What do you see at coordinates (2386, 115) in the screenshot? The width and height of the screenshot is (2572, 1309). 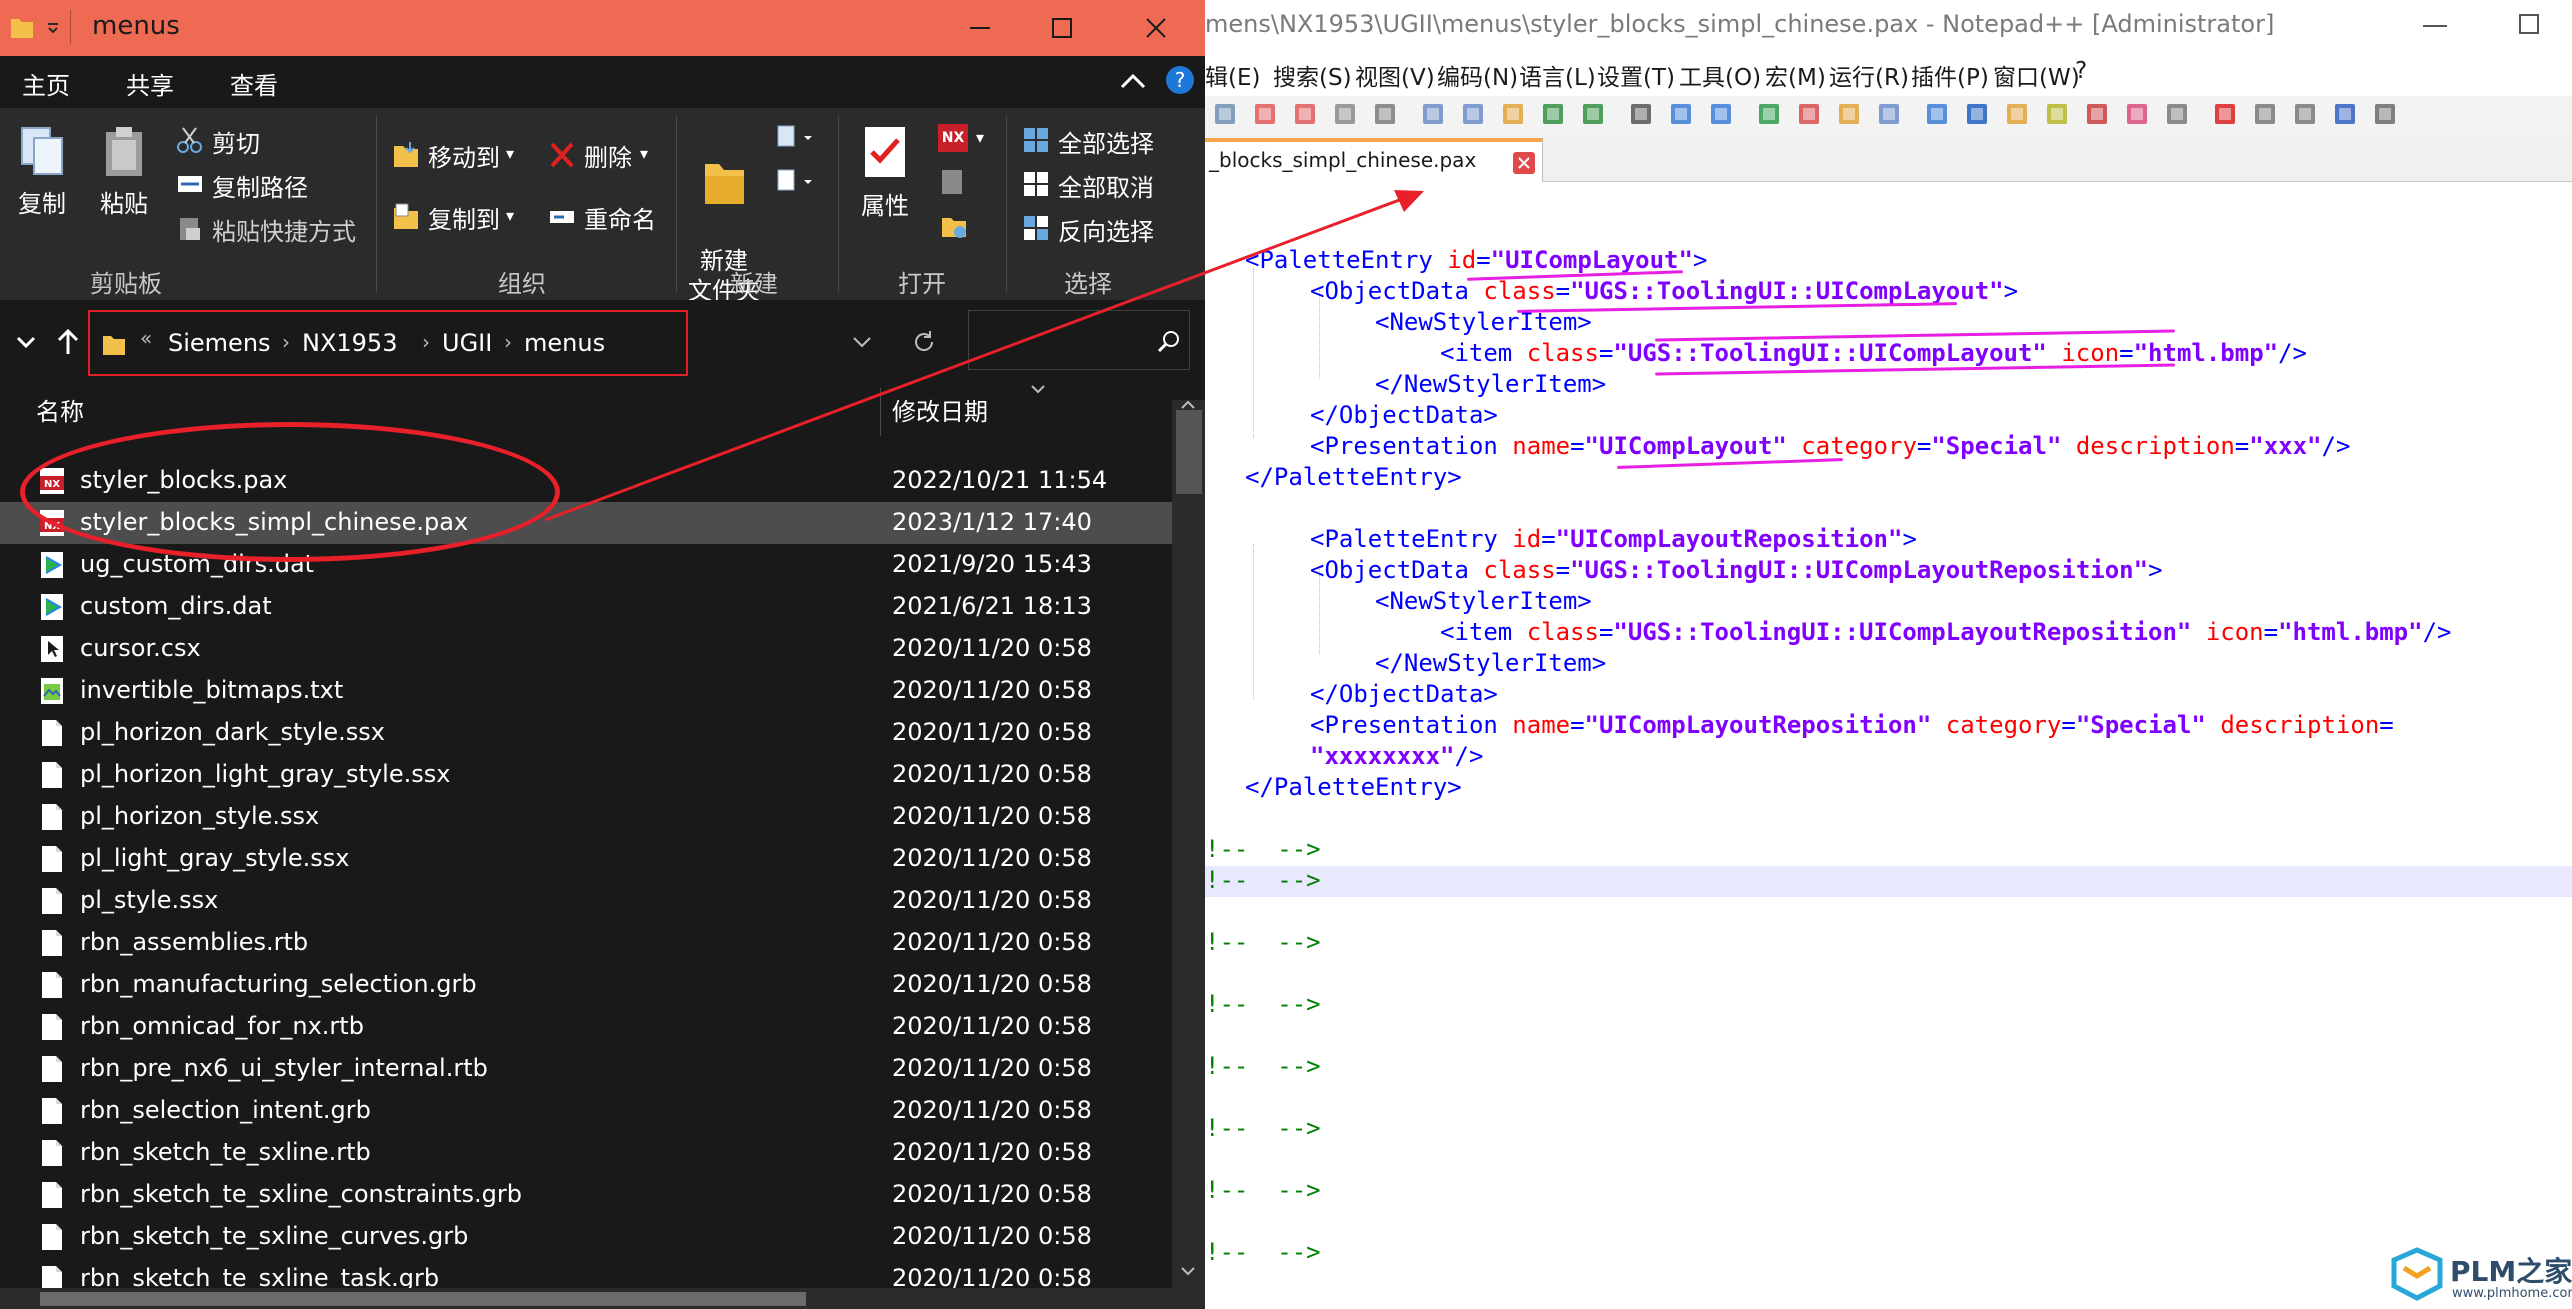 I see `save-macro-icon` at bounding box center [2386, 115].